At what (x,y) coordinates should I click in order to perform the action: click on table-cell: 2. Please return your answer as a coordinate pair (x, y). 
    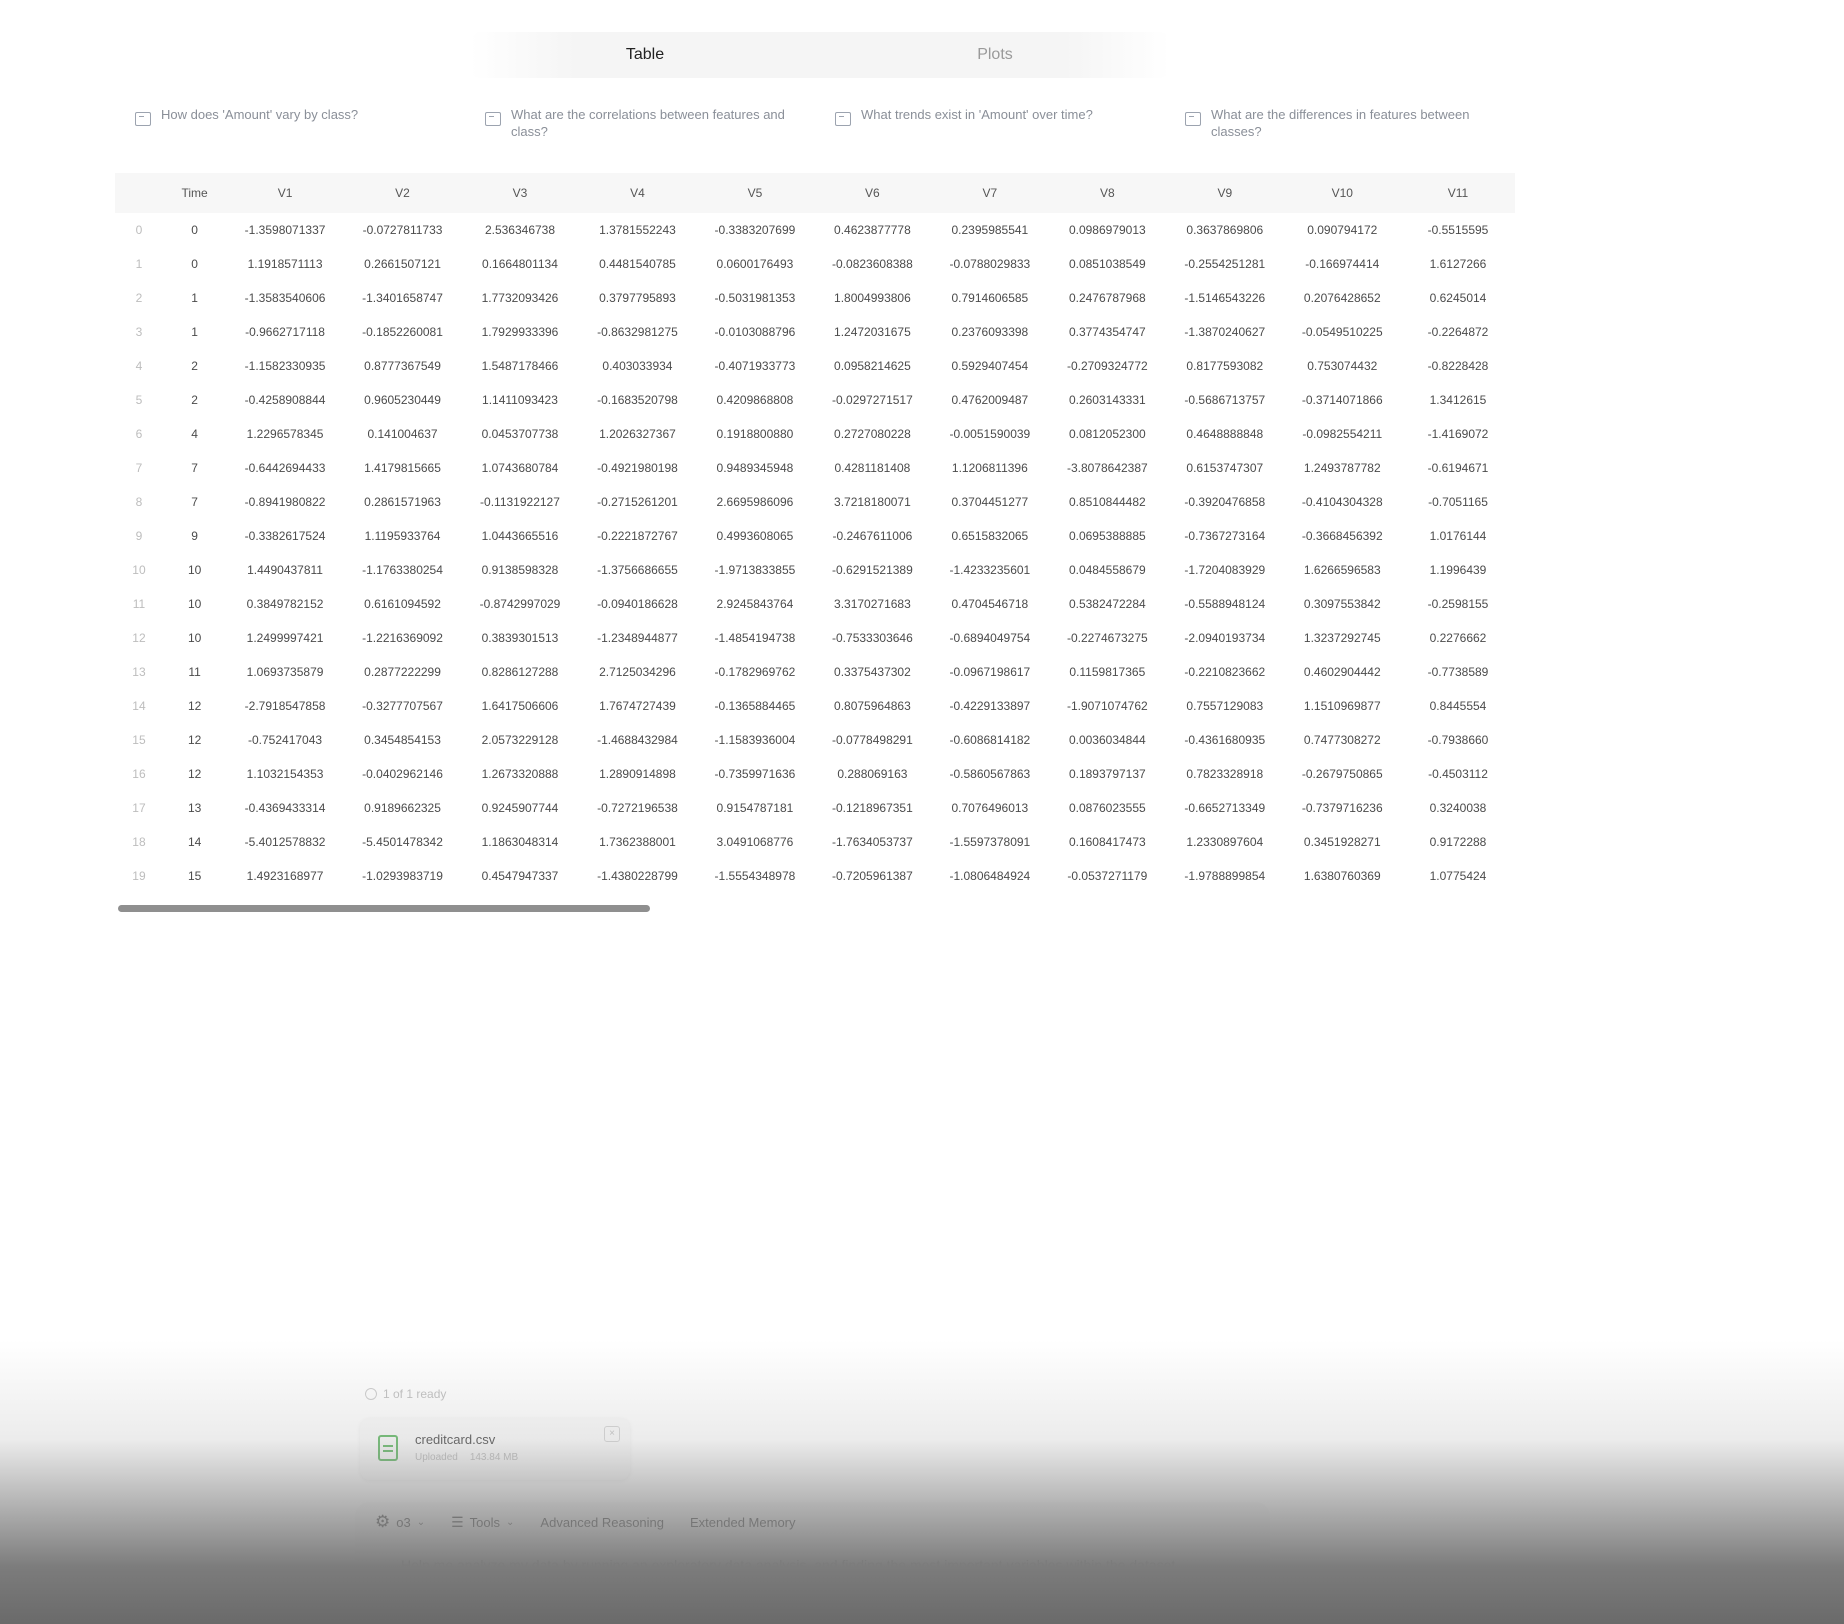
    Looking at the image, I should click on (194, 366).